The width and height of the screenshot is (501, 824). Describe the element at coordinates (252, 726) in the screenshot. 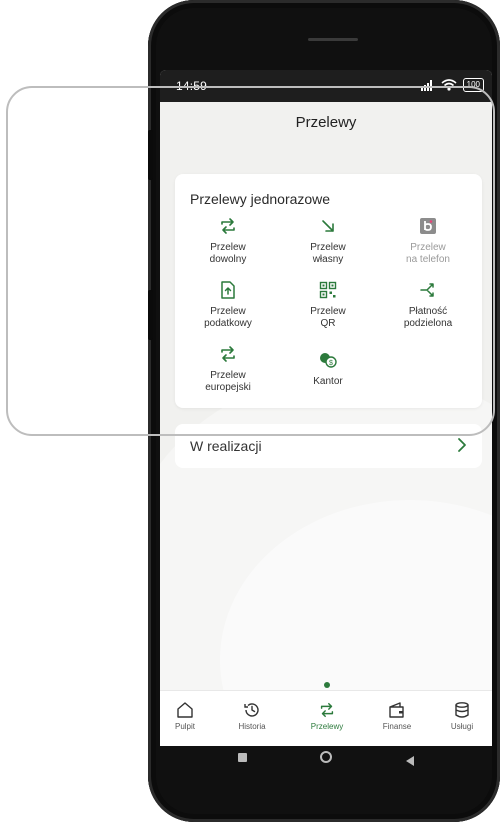

I see `nav-label: Historia` at that location.